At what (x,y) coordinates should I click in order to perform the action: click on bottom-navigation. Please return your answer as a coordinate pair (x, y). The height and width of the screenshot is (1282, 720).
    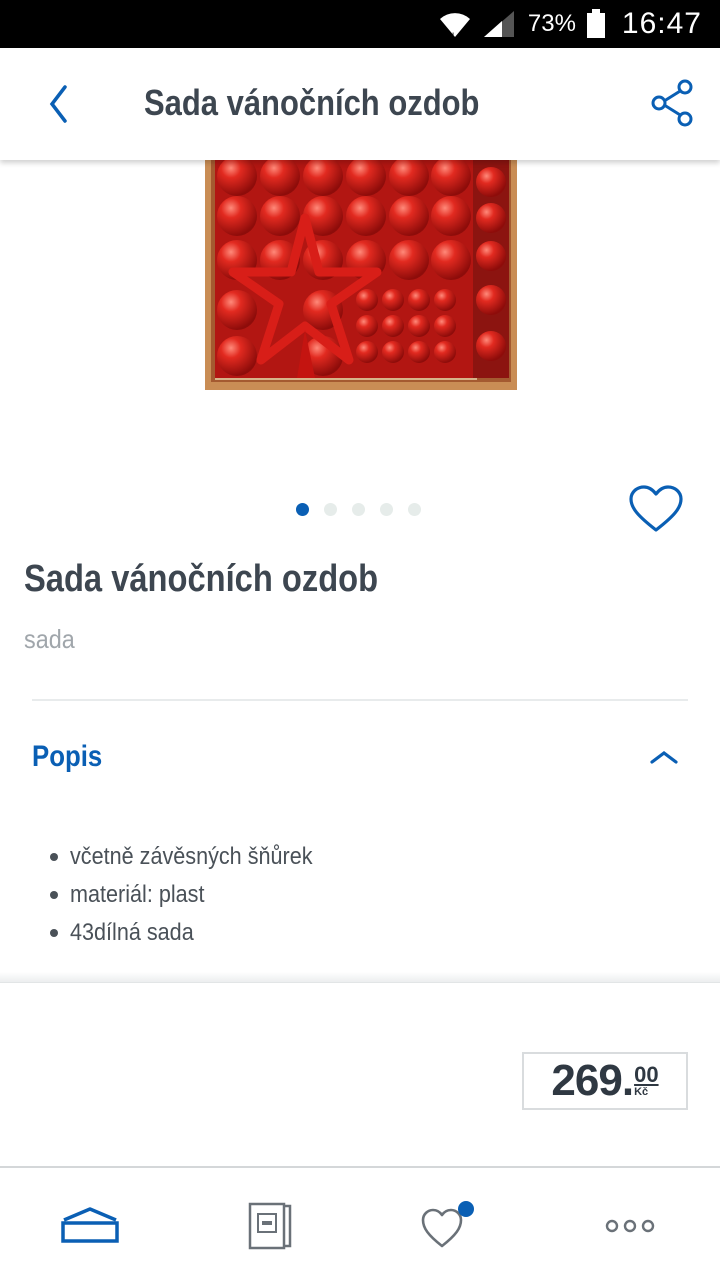
    Looking at the image, I should click on (360, 1224).